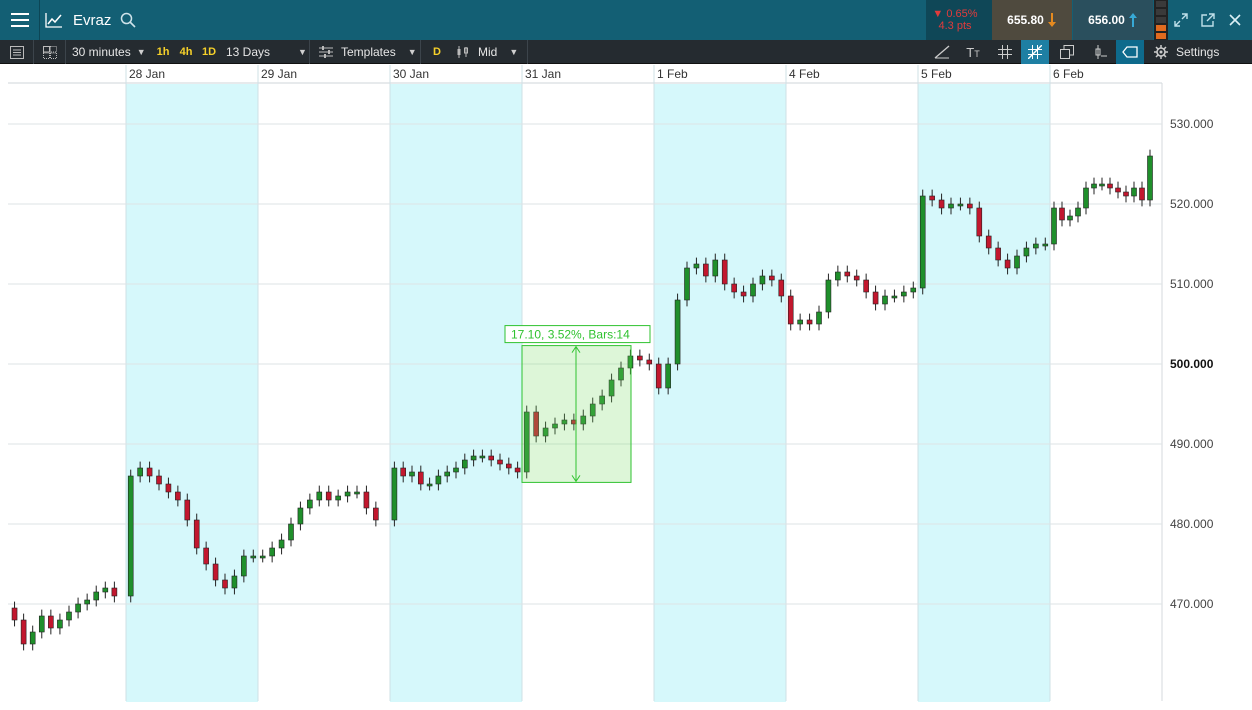 Image resolution: width=1252 pixels, height=710 pixels. I want to click on change-percent: ▼ 0.65%, so click(955, 14).